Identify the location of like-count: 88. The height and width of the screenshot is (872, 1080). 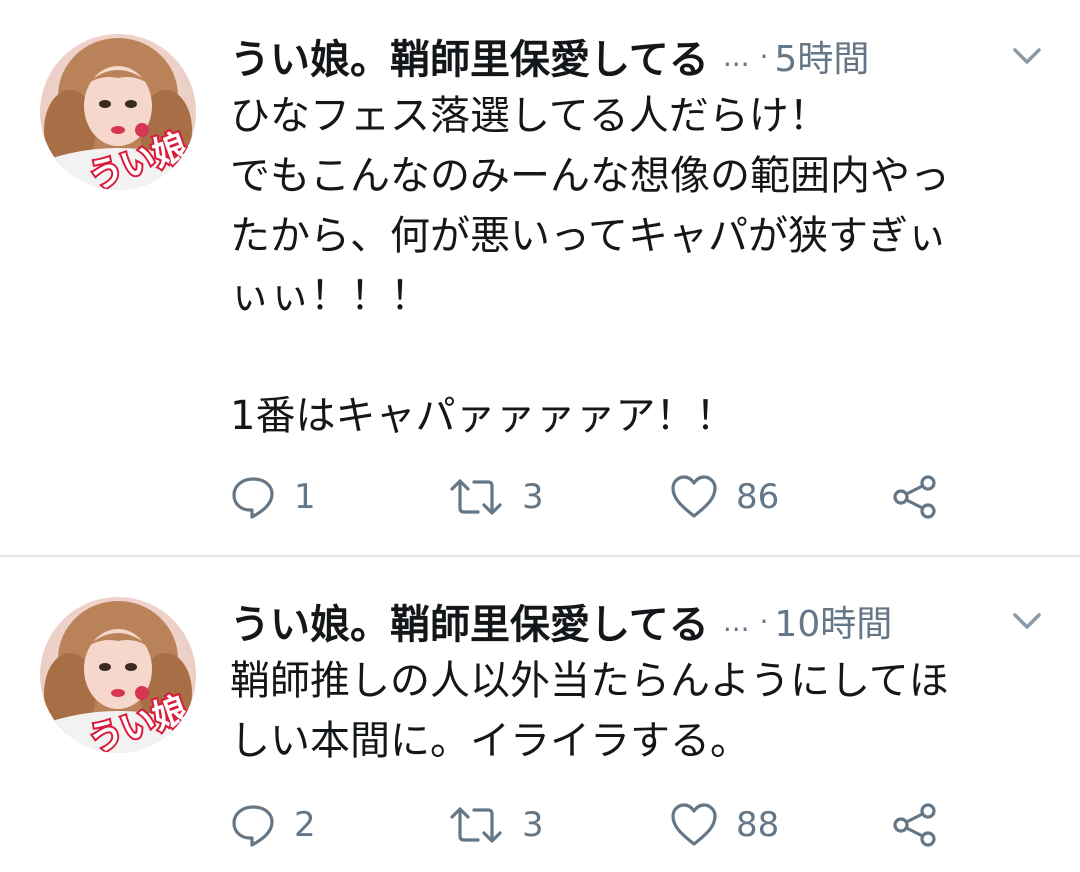
(758, 825).